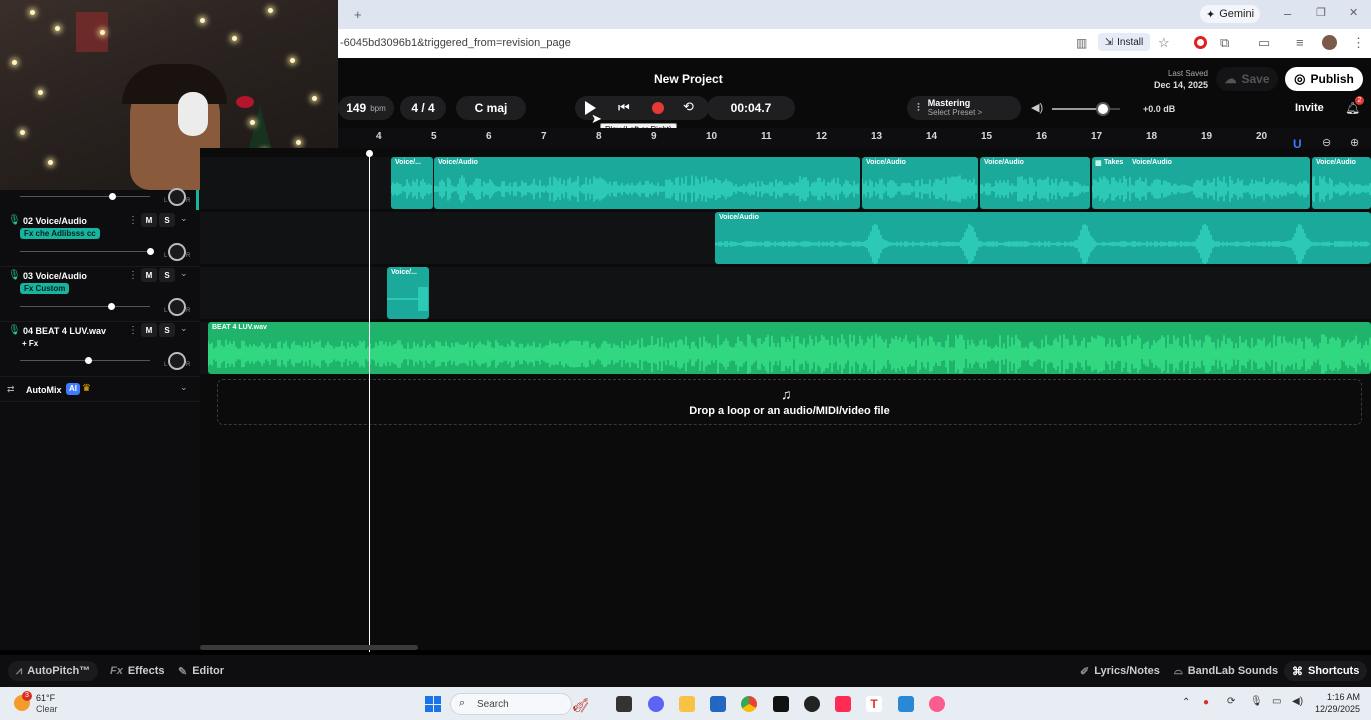  I want to click on pan-left-label: L, so click(166, 256).